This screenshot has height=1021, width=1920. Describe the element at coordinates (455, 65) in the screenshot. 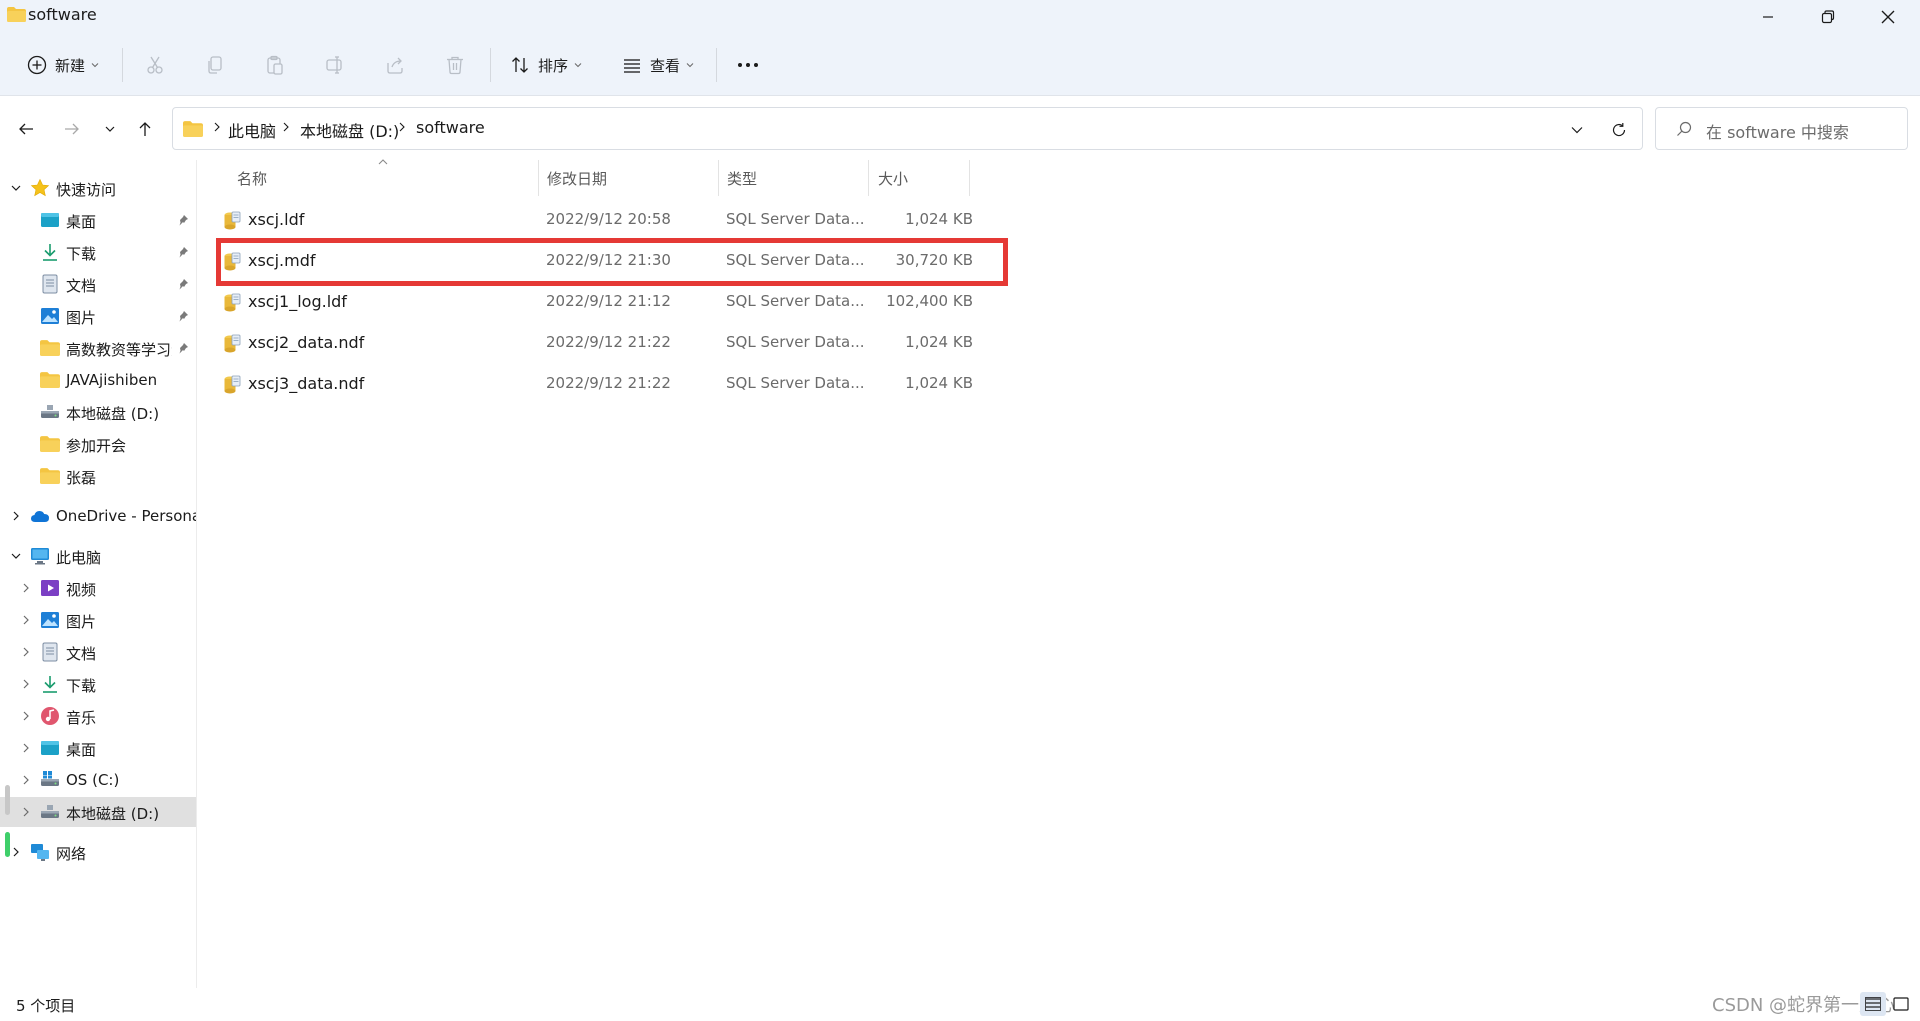

I see `delete-button` at that location.